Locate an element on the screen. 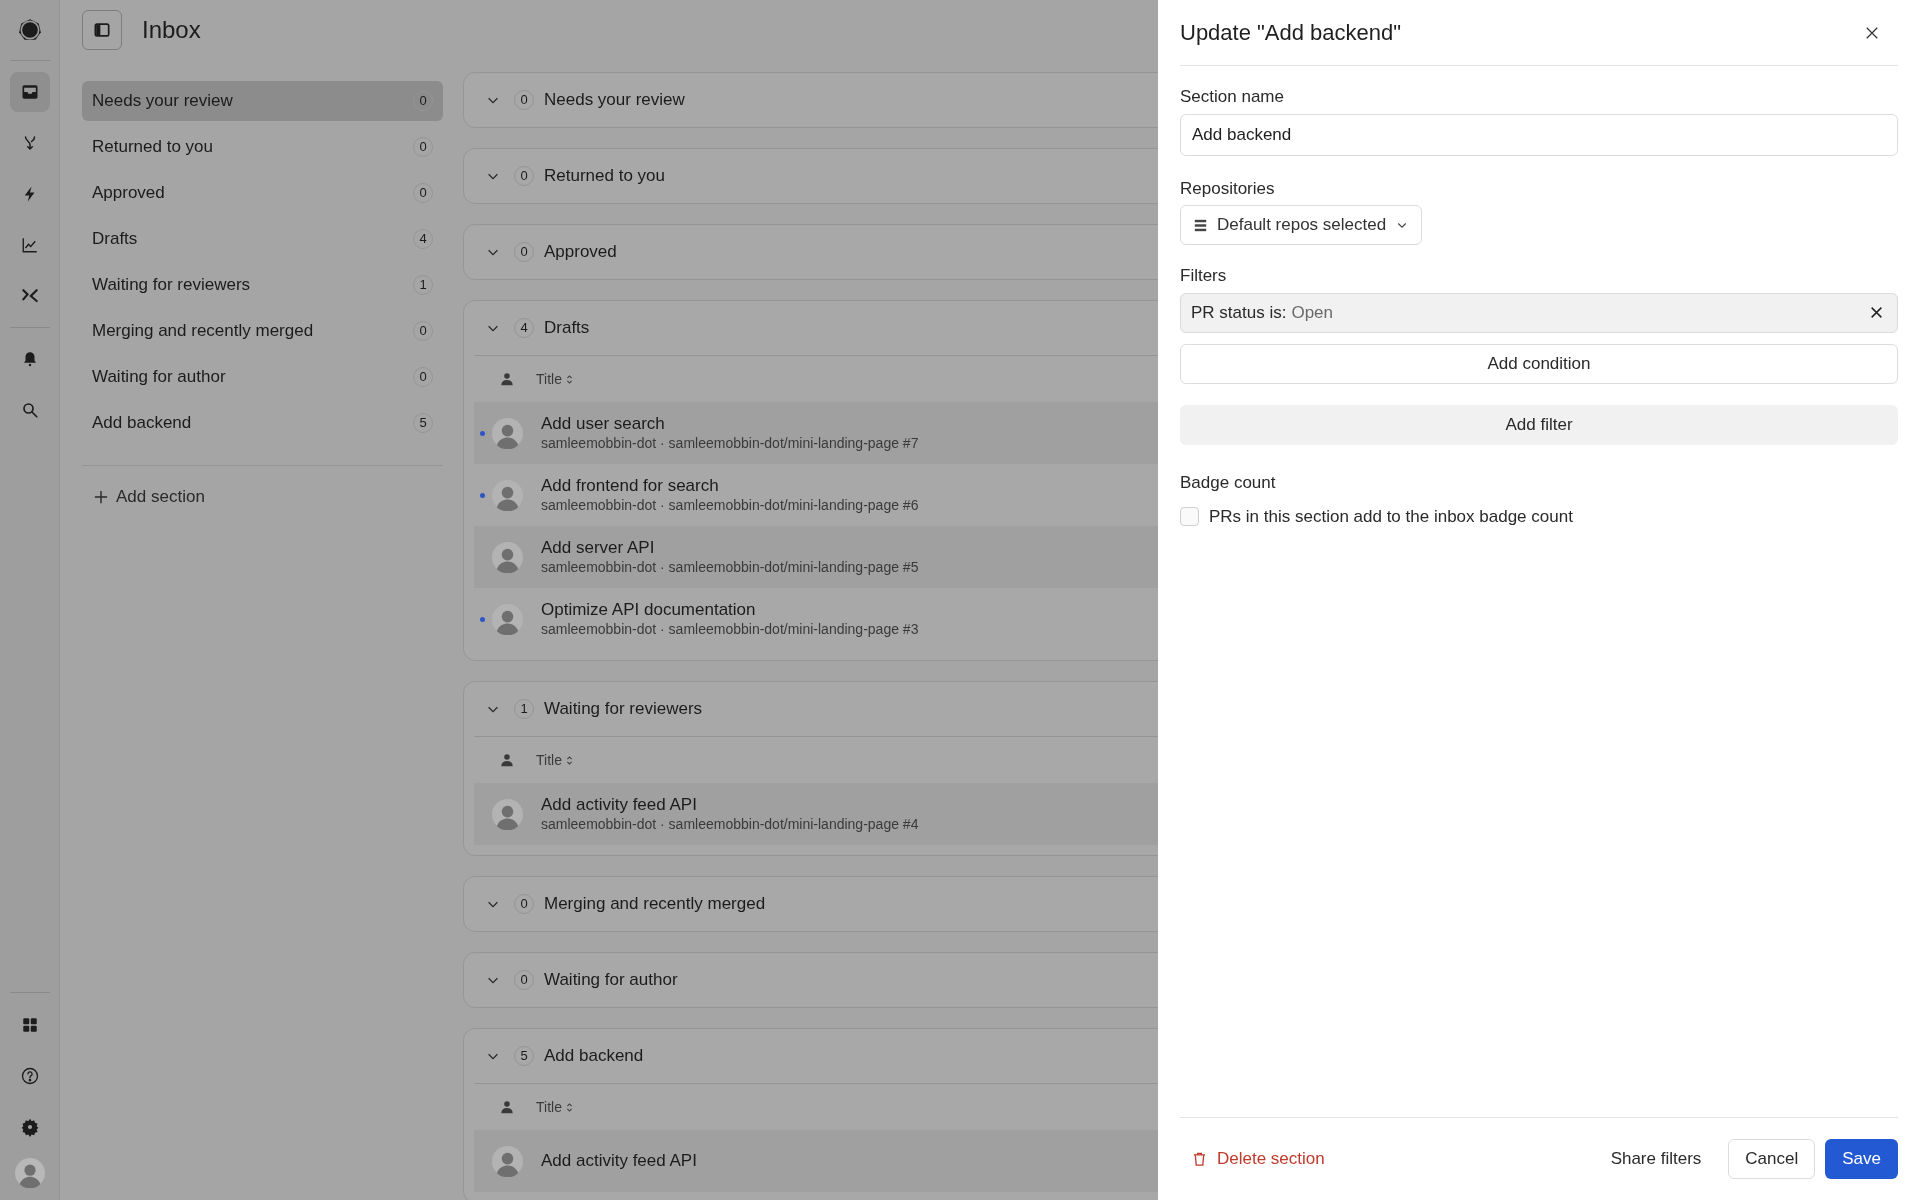 This screenshot has height=1200, width=1920. pull-request-meta: samleemobbin-dot · samleemobbin-dot/mini-landing-page #6 is located at coordinates (730, 505).